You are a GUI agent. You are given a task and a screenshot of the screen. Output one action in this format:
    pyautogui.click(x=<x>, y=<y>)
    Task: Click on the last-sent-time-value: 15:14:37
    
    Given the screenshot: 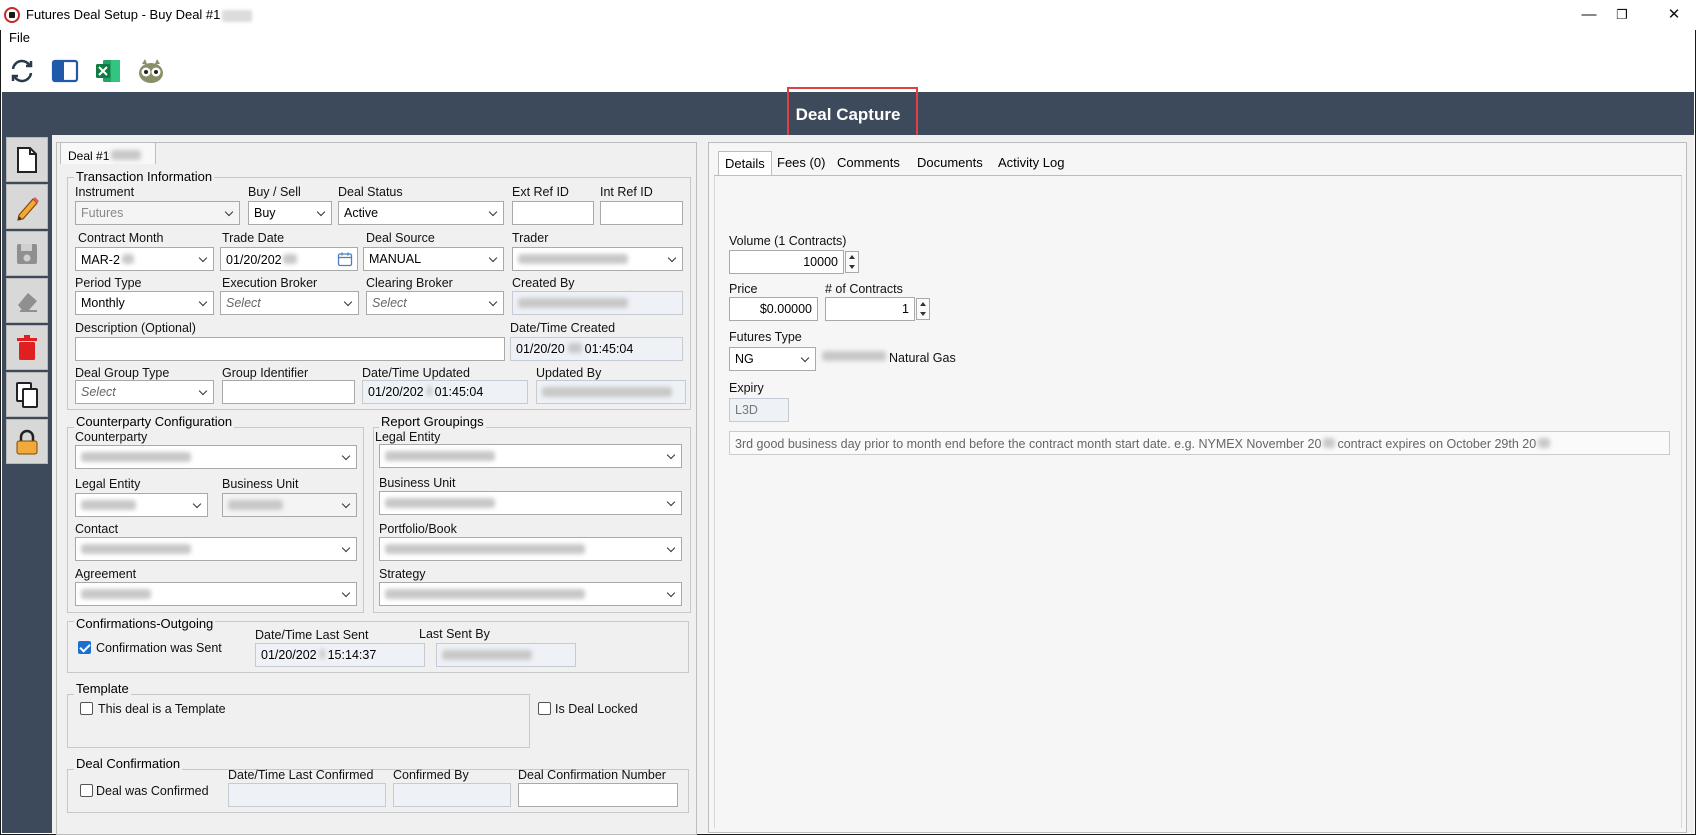 What is the action you would take?
    pyautogui.click(x=352, y=655)
    